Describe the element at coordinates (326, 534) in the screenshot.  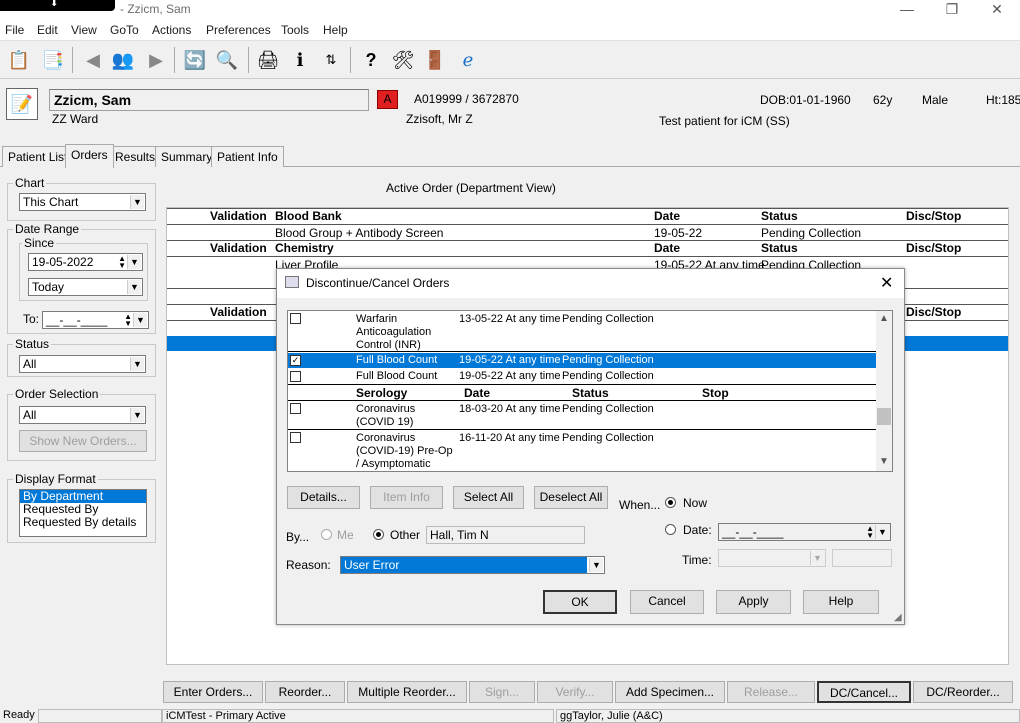
I see `me-radio` at that location.